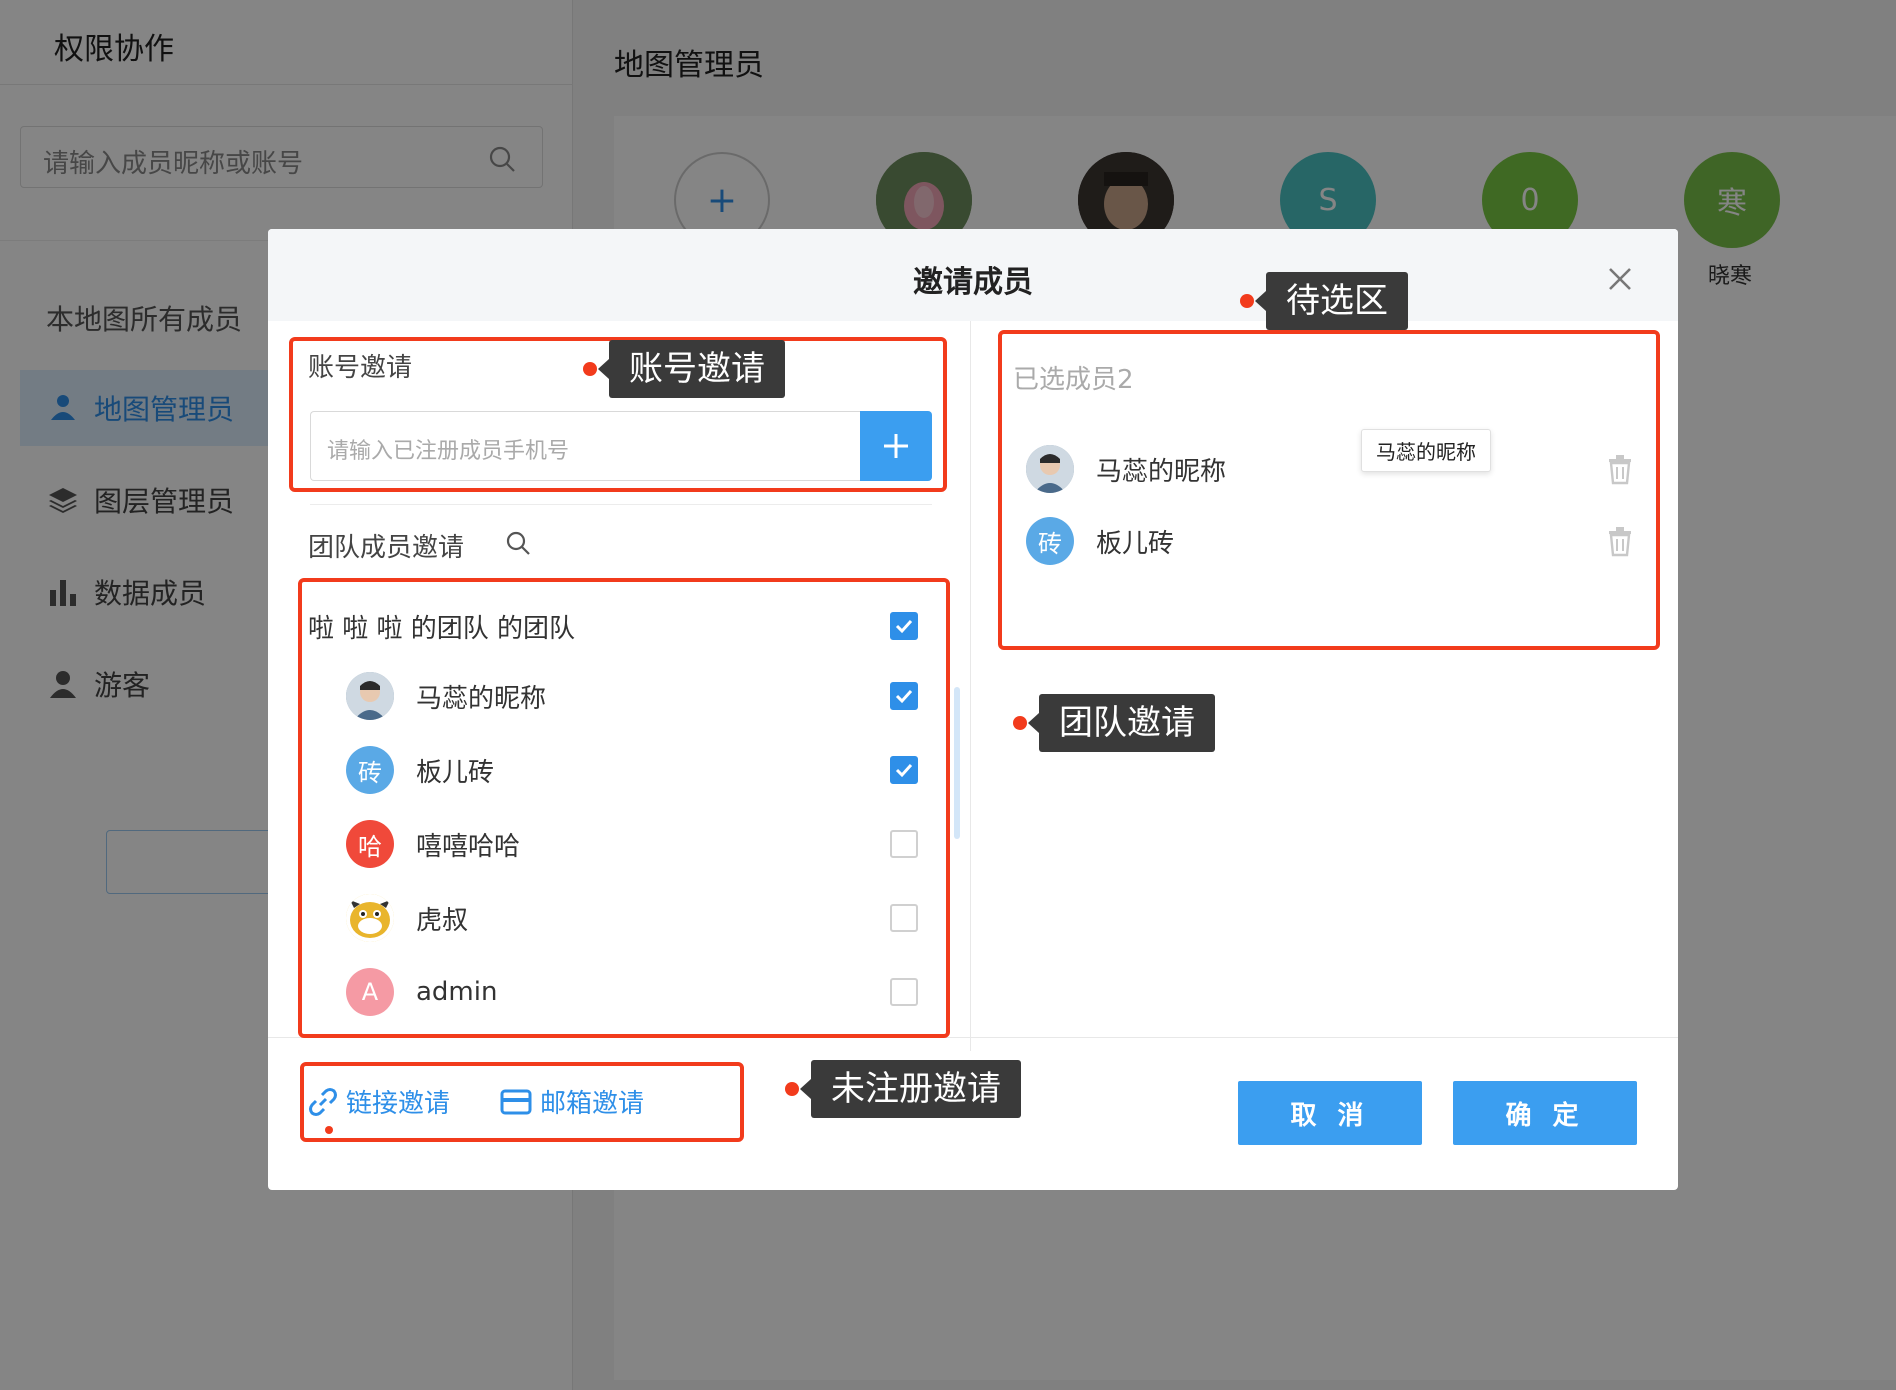  I want to click on cancel-button: 取 消, so click(1330, 1113).